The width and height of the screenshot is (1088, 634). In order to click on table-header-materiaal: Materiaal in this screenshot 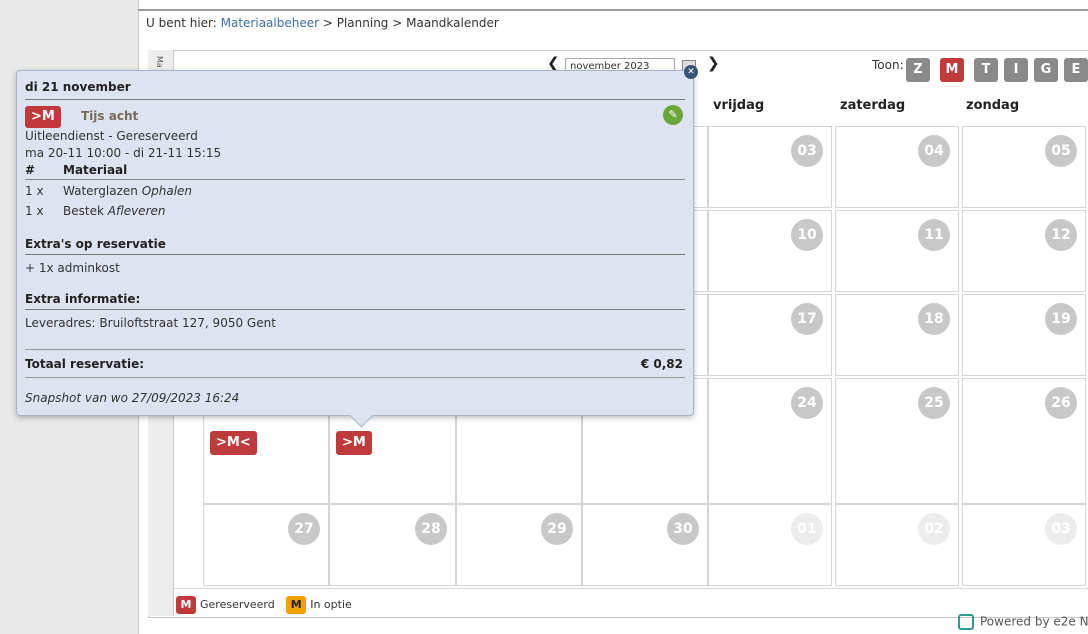, I will do `click(95, 170)`.